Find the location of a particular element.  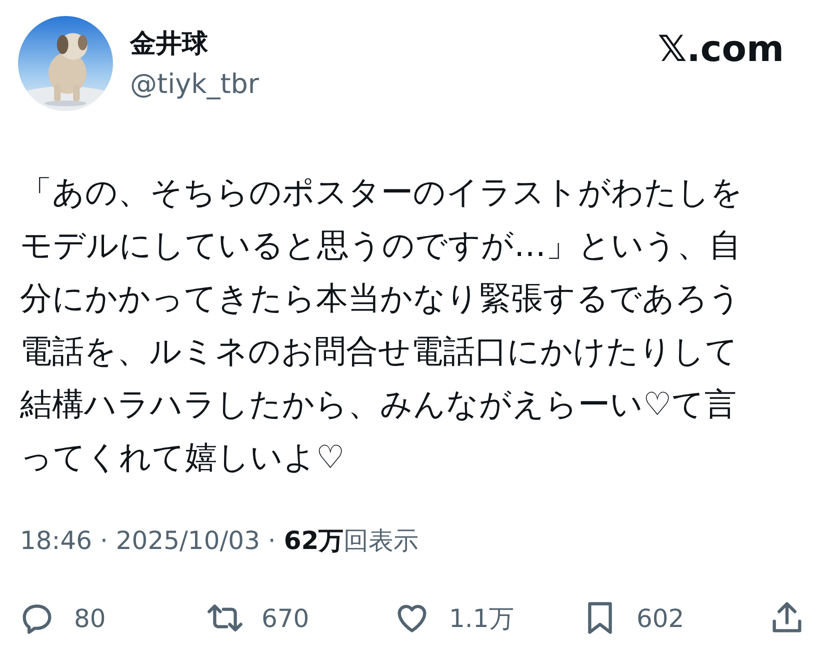

action-count: 602 is located at coordinates (660, 618).